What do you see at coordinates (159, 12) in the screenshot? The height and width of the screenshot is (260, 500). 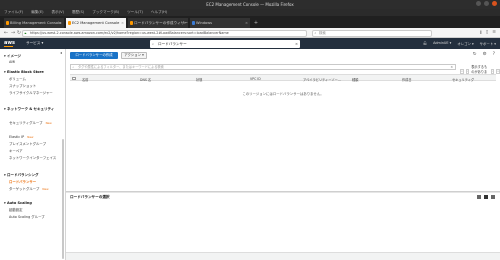 I see `menu-help: ヘルプ(H)` at bounding box center [159, 12].